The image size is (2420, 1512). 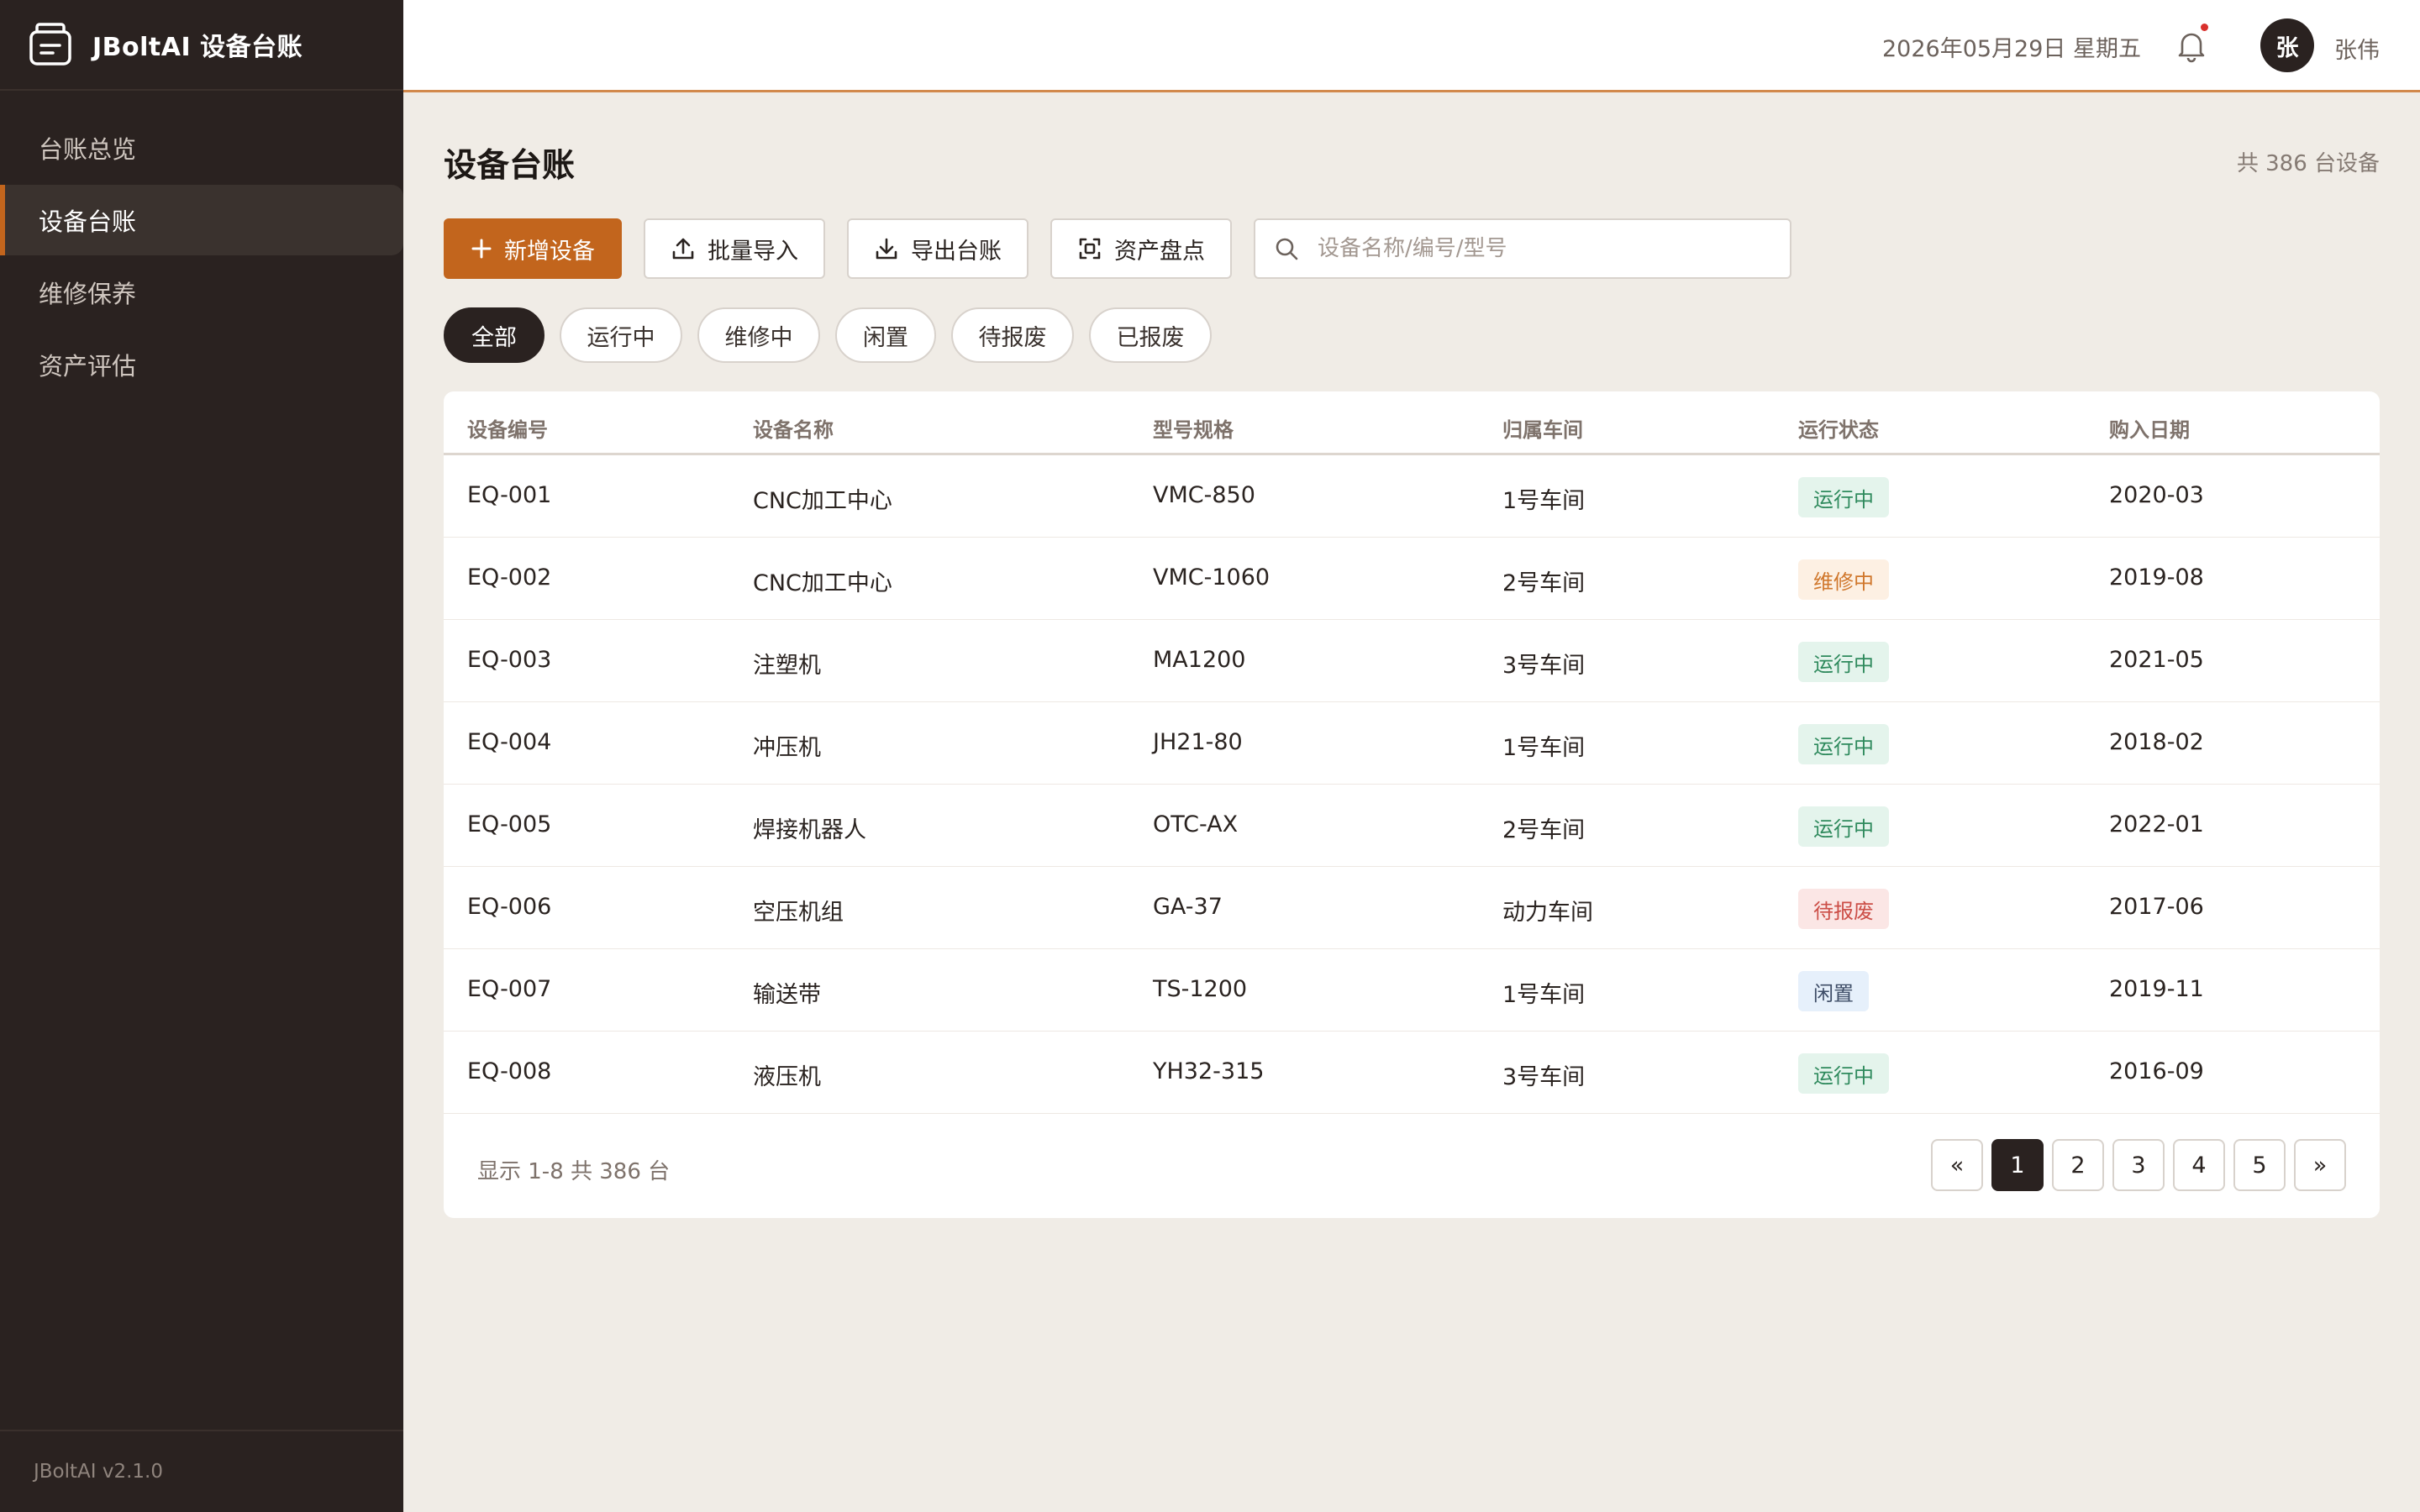 I want to click on notification-dot, so click(x=2205, y=27).